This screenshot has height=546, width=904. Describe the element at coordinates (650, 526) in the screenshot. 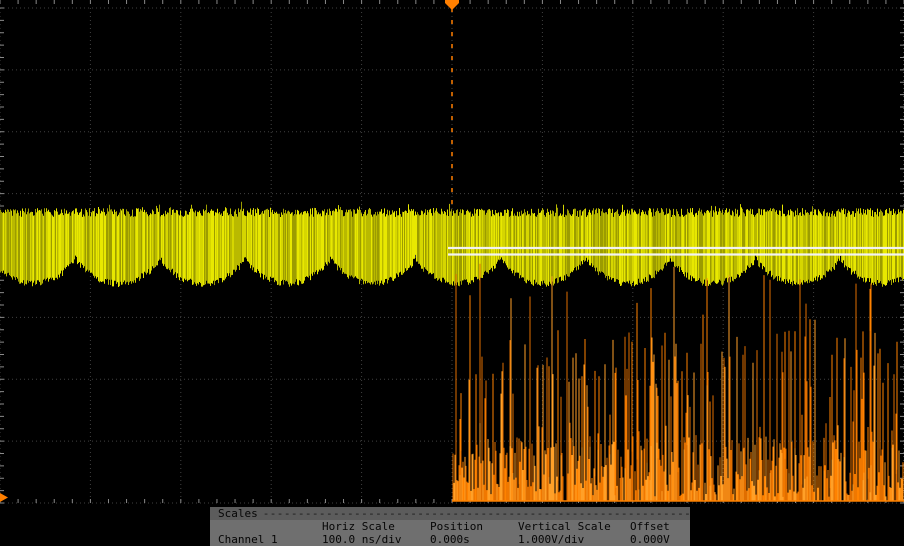

I see `header-offset: Offset` at that location.